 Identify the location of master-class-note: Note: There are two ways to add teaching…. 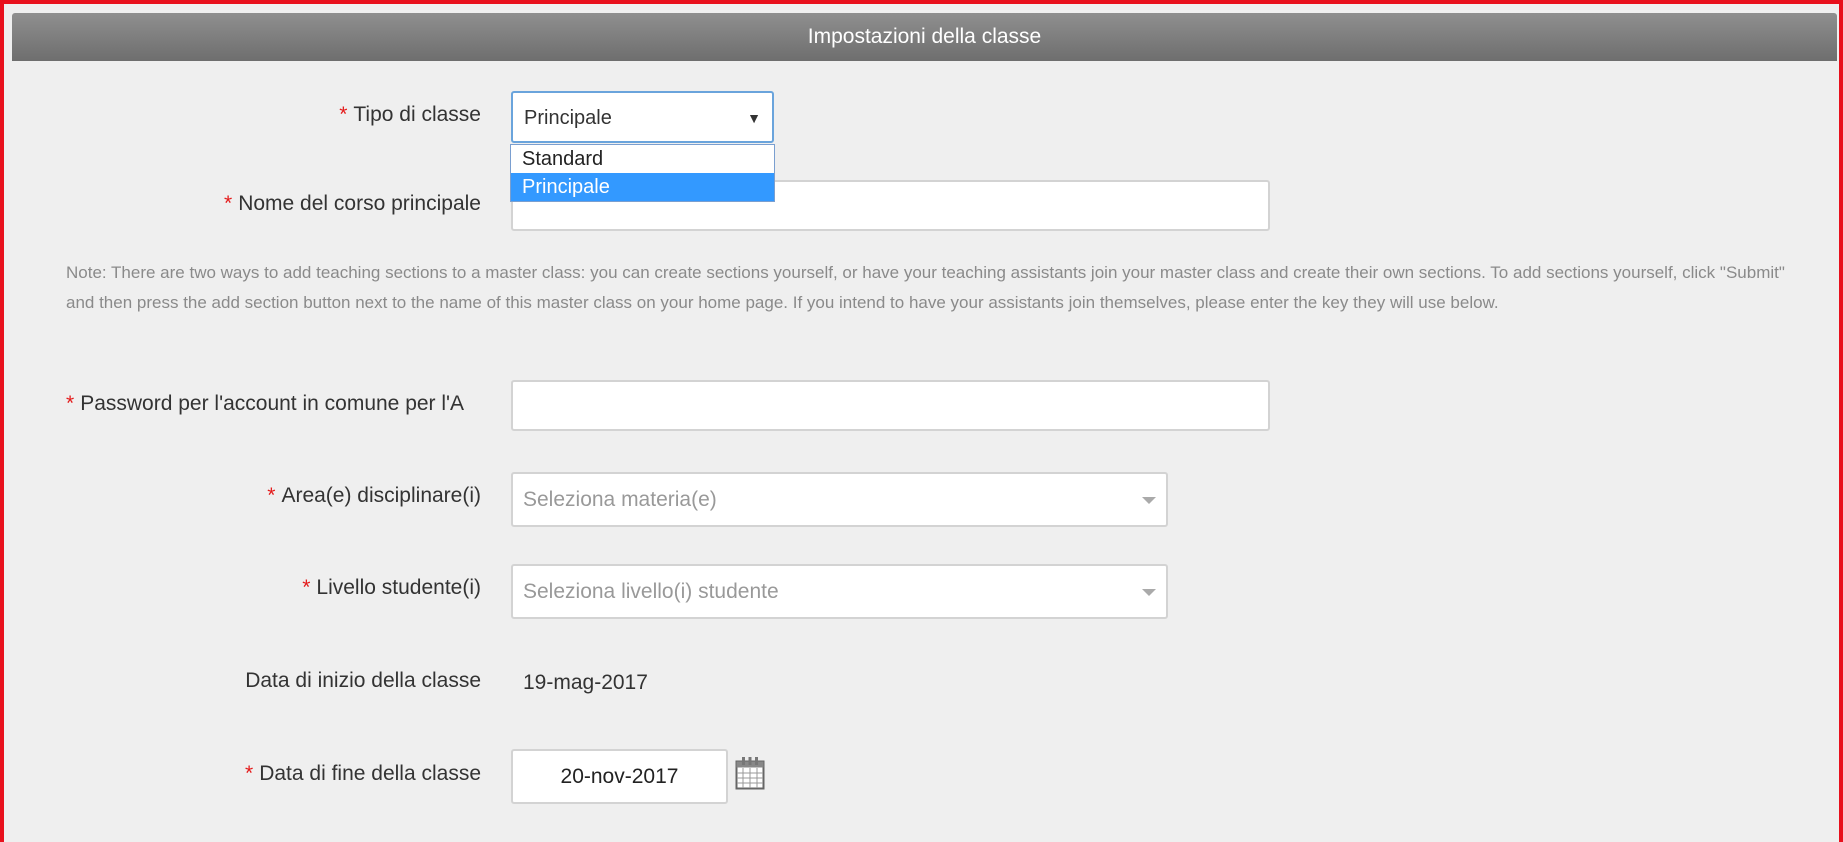
(925, 287).